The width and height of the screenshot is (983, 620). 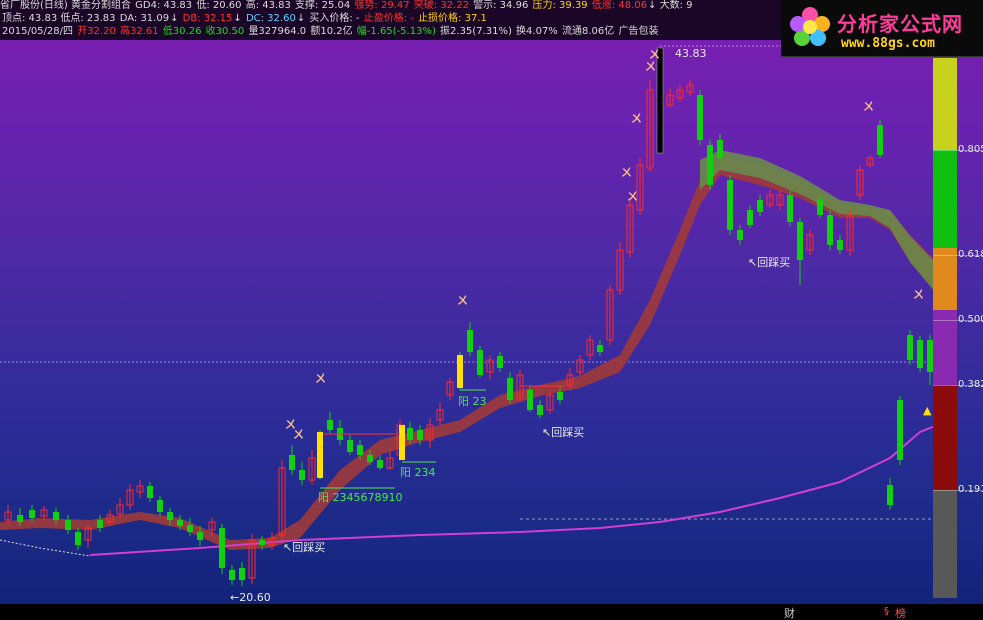 What do you see at coordinates (207, 18) in the screenshot?
I see `line2-field-3: DB: 32.15` at bounding box center [207, 18].